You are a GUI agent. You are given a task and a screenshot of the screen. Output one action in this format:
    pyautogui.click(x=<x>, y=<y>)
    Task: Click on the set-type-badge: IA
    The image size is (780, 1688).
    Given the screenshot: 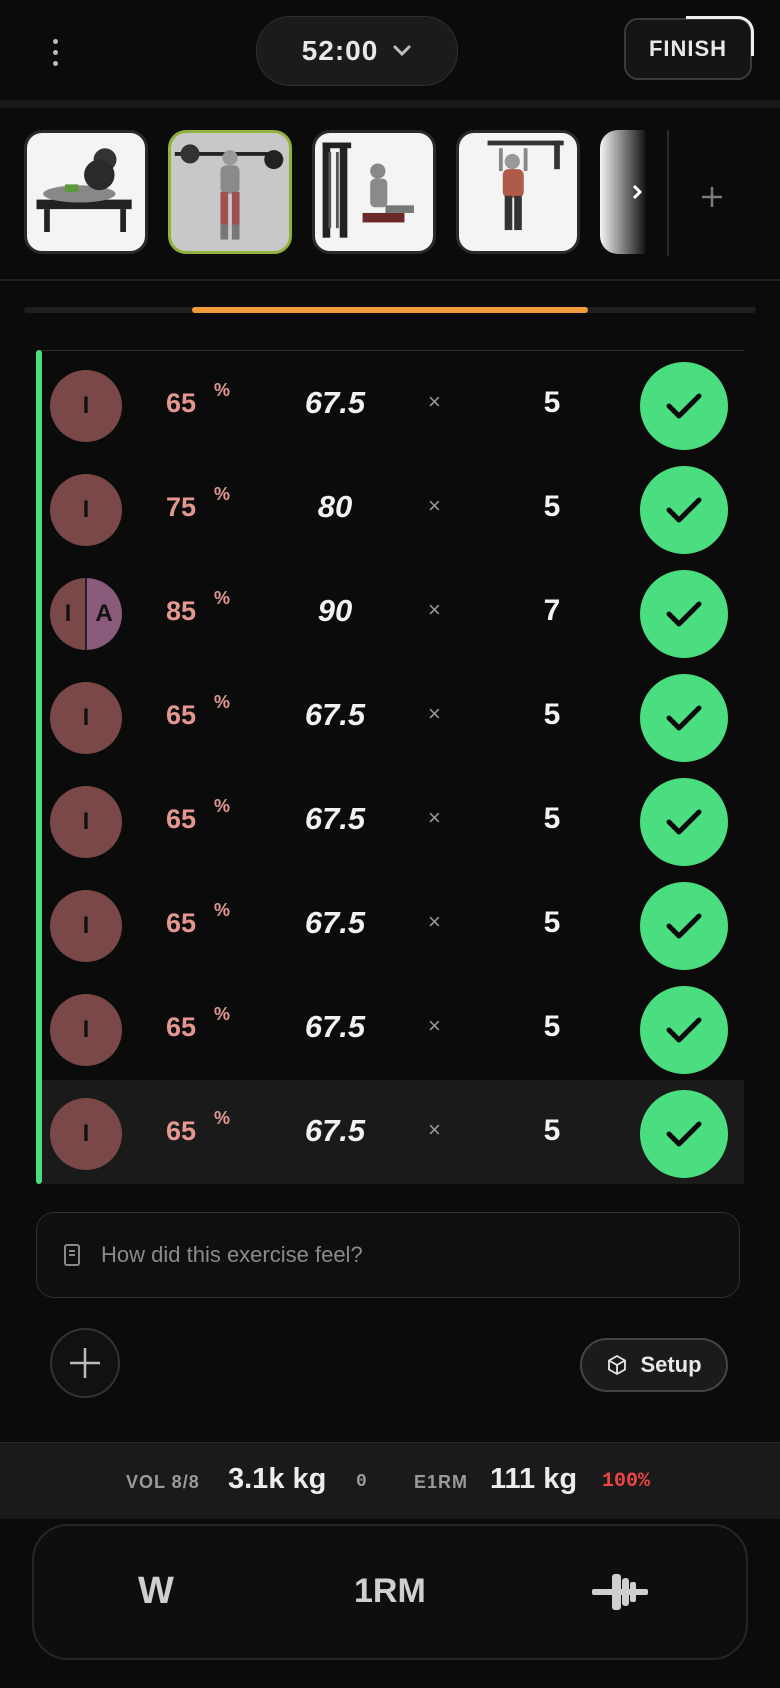 What is the action you would take?
    pyautogui.click(x=86, y=614)
    